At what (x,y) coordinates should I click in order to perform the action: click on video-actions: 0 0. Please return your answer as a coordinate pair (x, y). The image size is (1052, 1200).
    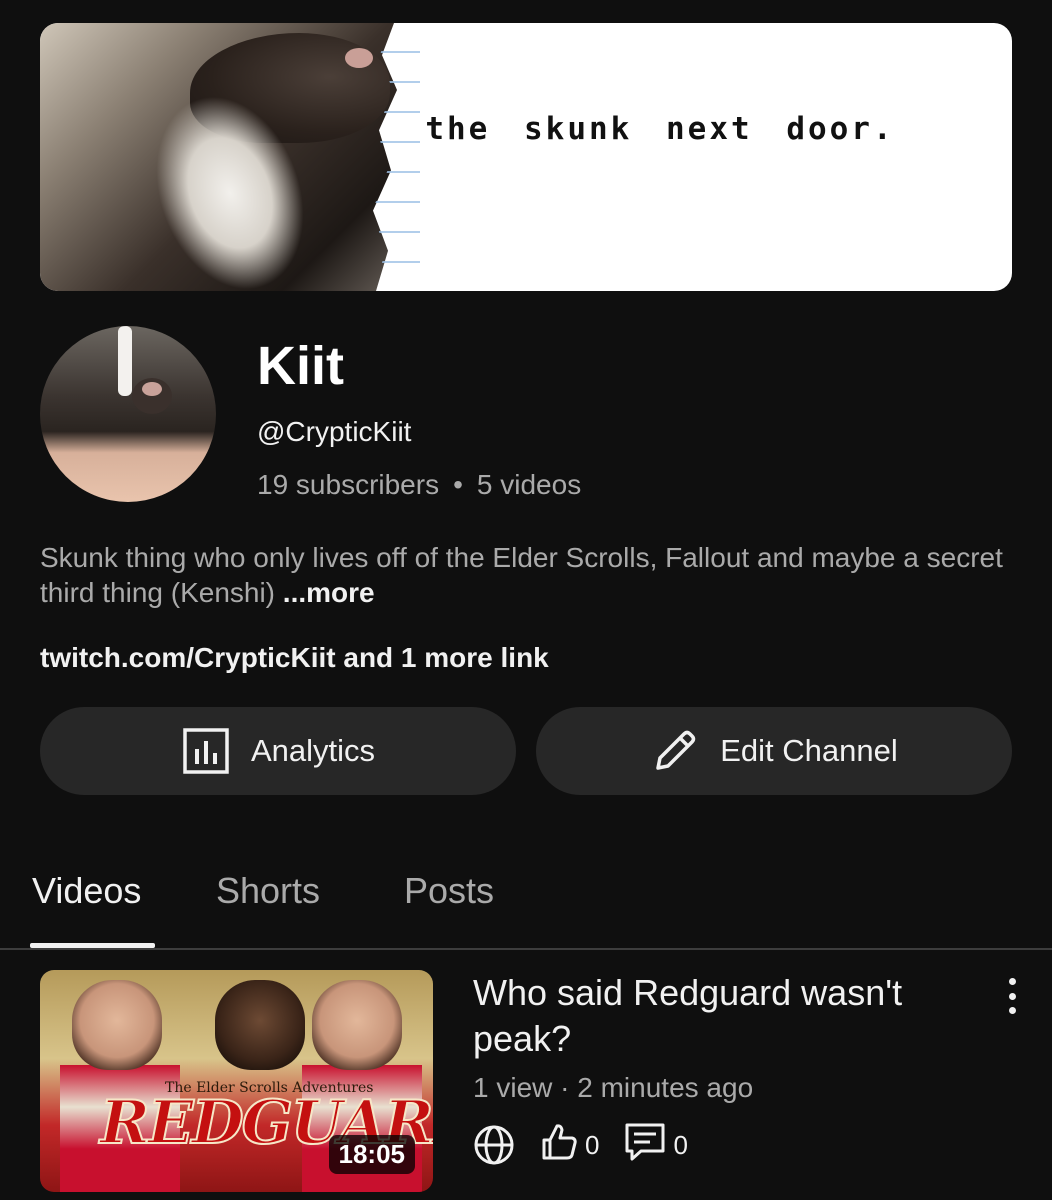
    Looking at the image, I should click on (580, 1145).